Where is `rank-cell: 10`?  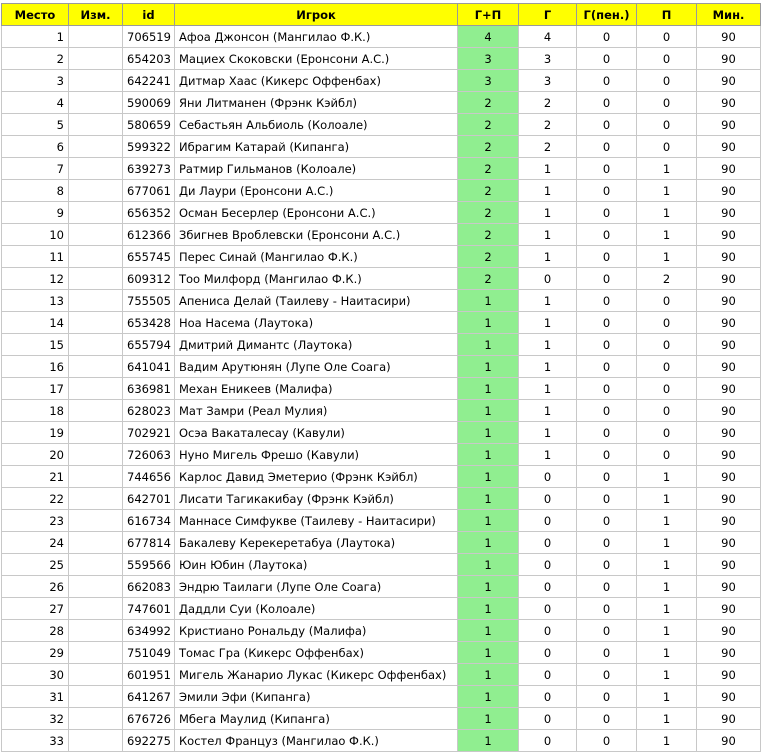 rank-cell: 10 is located at coordinates (35, 234).